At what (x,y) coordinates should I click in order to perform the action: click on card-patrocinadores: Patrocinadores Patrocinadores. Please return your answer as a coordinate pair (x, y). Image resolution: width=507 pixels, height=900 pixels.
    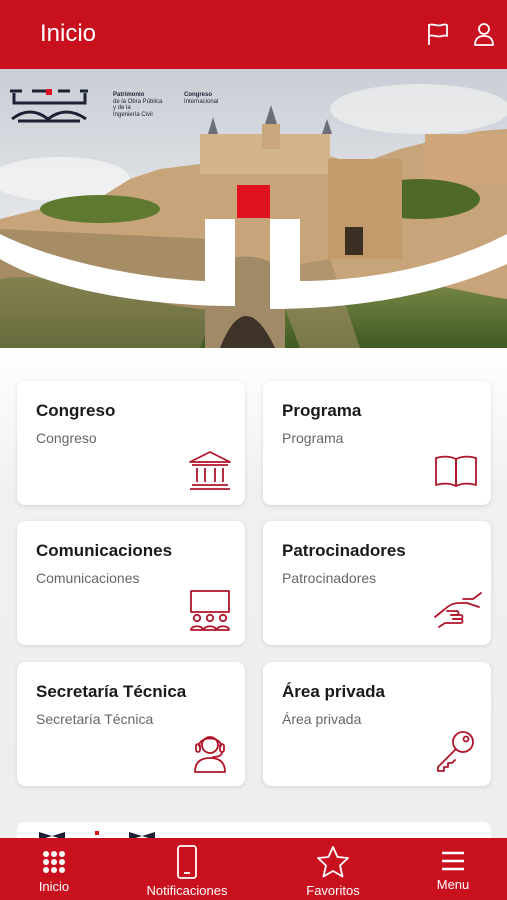
    Looking at the image, I should click on (377, 583).